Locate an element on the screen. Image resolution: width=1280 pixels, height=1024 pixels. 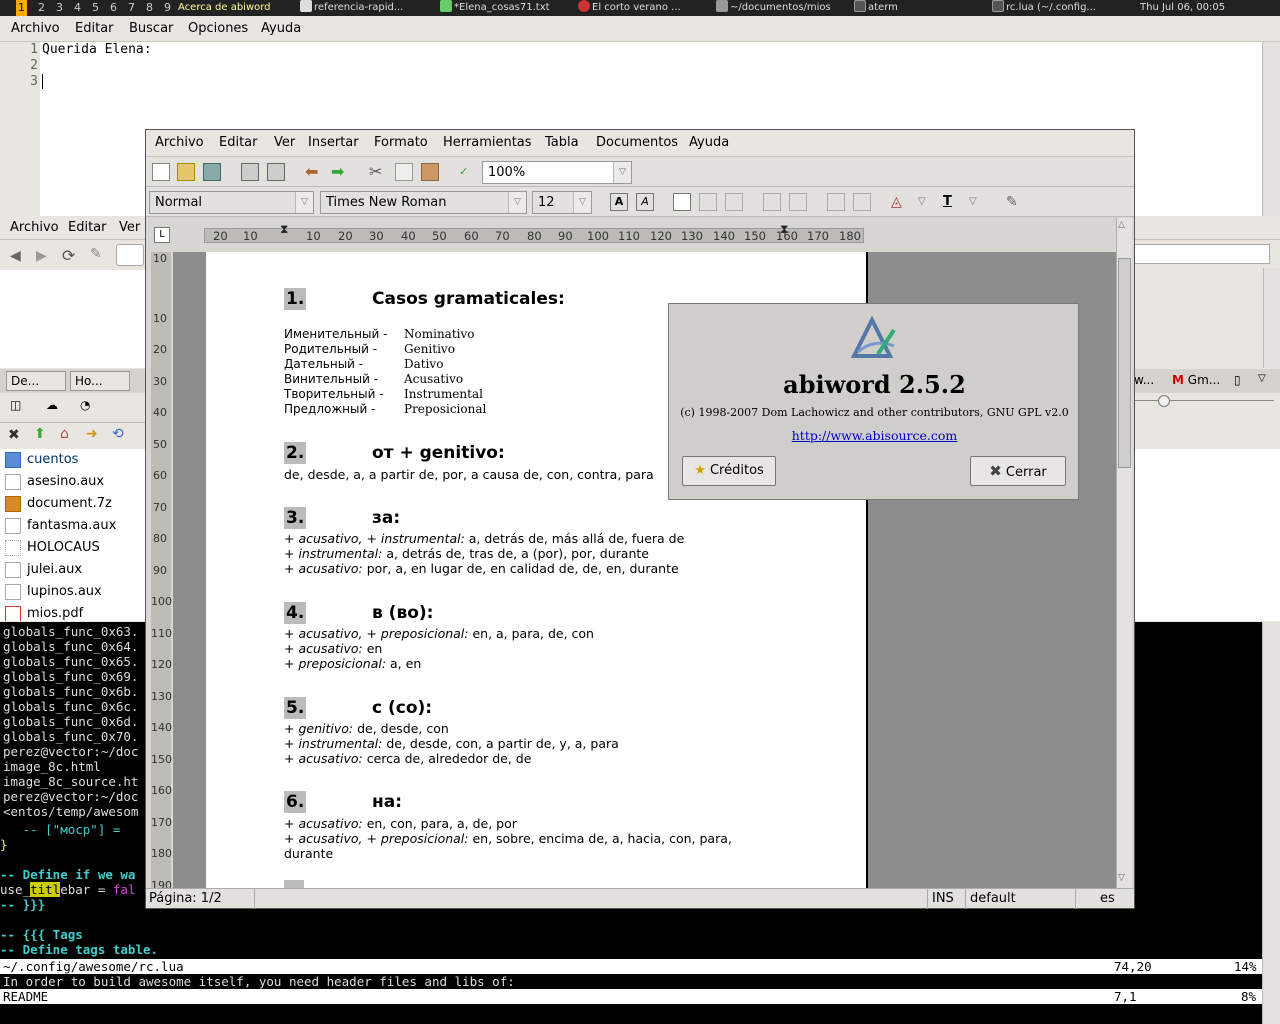
list-item: fantasma.aux is located at coordinates (72, 526).